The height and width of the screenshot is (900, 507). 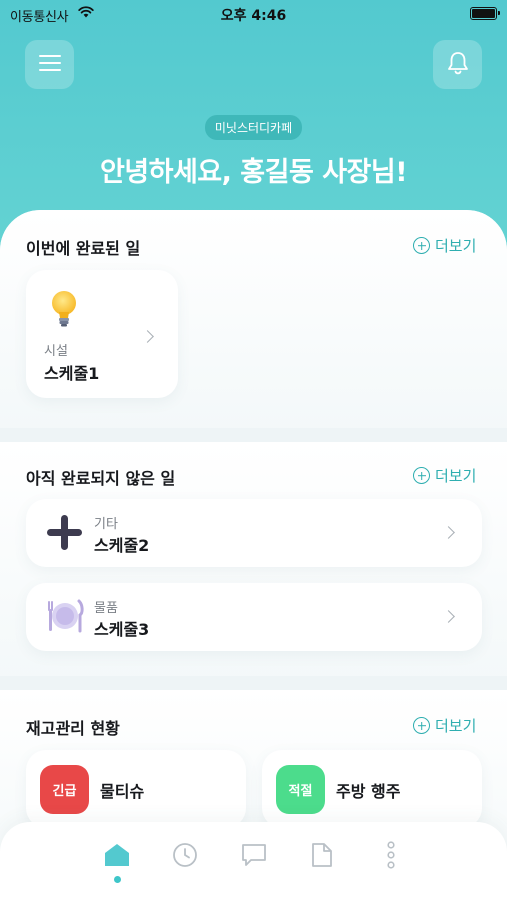 I want to click on completed-more-button: 더보기, so click(x=444, y=245).